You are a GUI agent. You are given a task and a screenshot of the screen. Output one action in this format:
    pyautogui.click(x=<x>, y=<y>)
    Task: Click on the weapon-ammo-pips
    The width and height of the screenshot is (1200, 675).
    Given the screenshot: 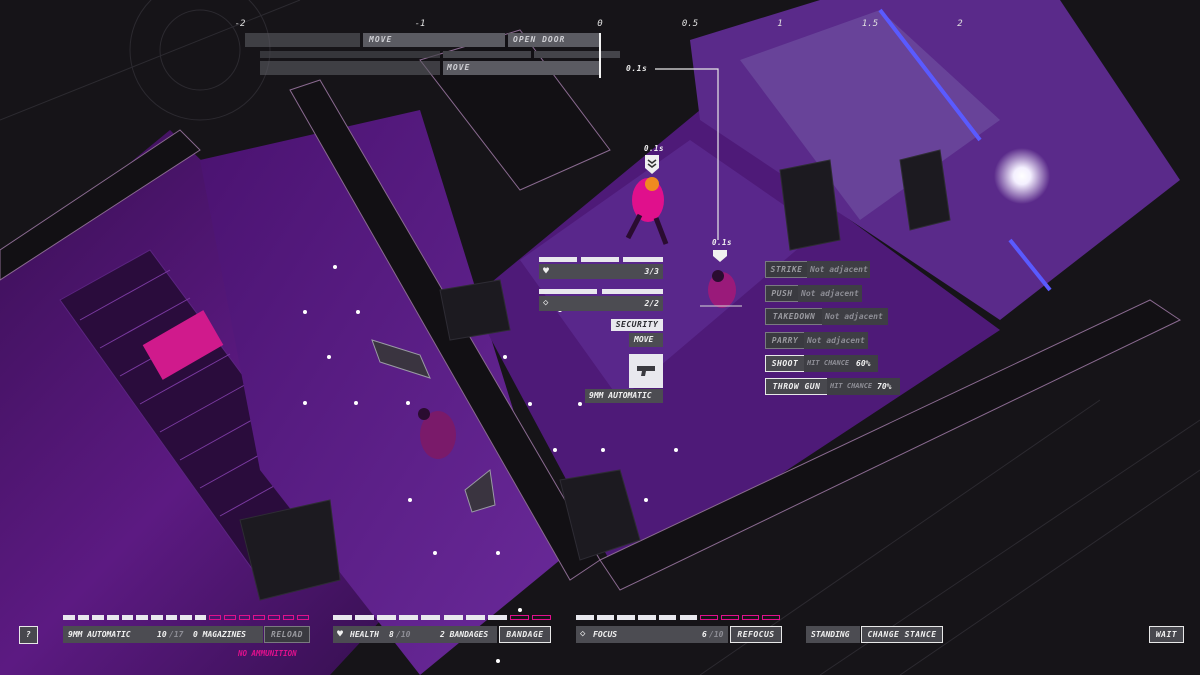 What is the action you would take?
    pyautogui.click(x=186, y=618)
    